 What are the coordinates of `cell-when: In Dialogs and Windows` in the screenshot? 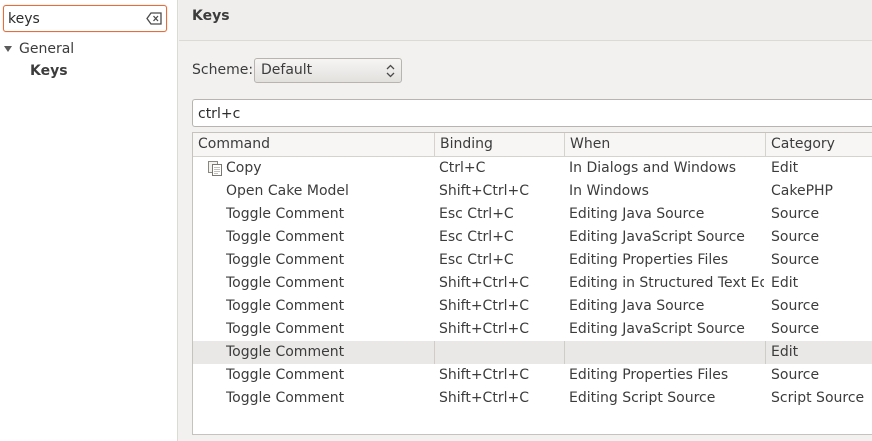 It's located at (653, 168).